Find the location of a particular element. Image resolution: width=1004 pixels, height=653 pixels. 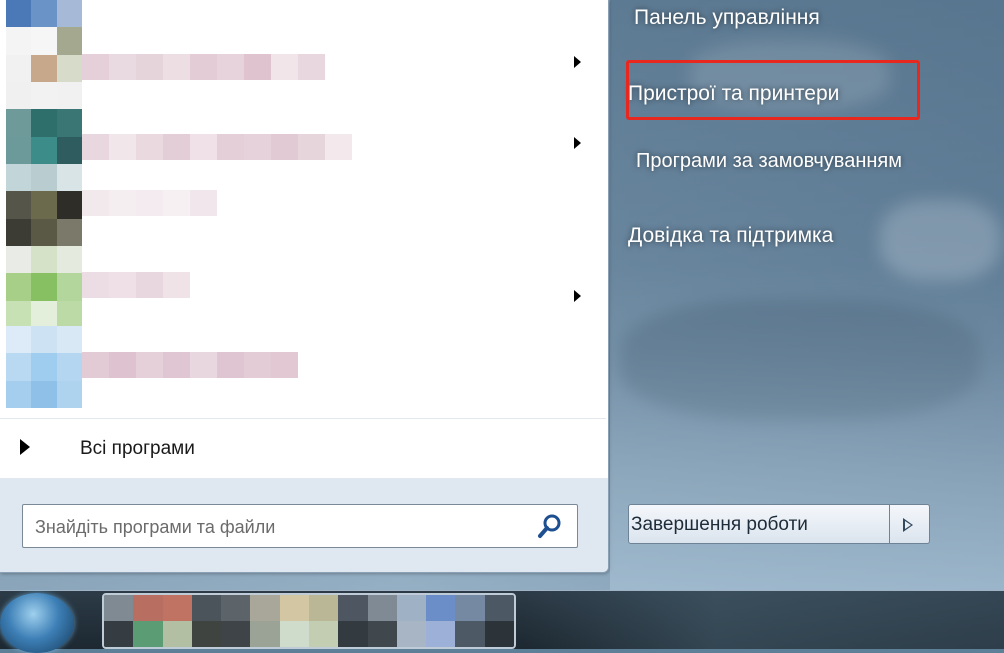

taskbar is located at coordinates (502, 621).